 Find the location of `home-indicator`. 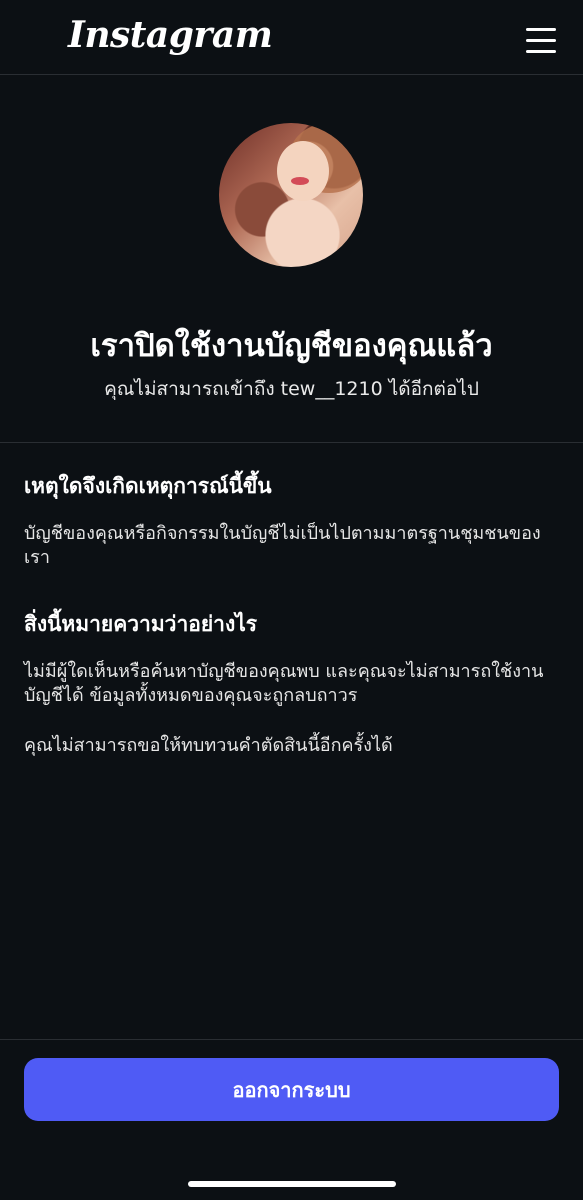

home-indicator is located at coordinates (292, 1184).